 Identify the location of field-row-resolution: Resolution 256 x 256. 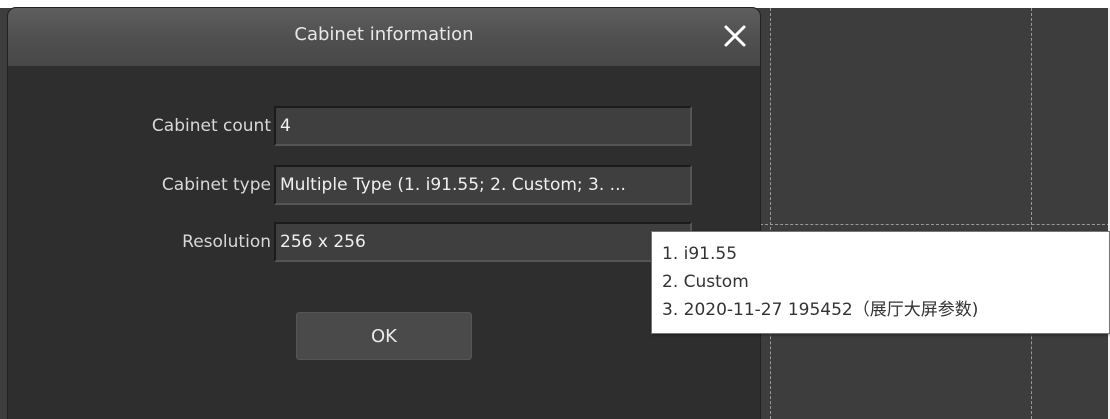
(384, 242).